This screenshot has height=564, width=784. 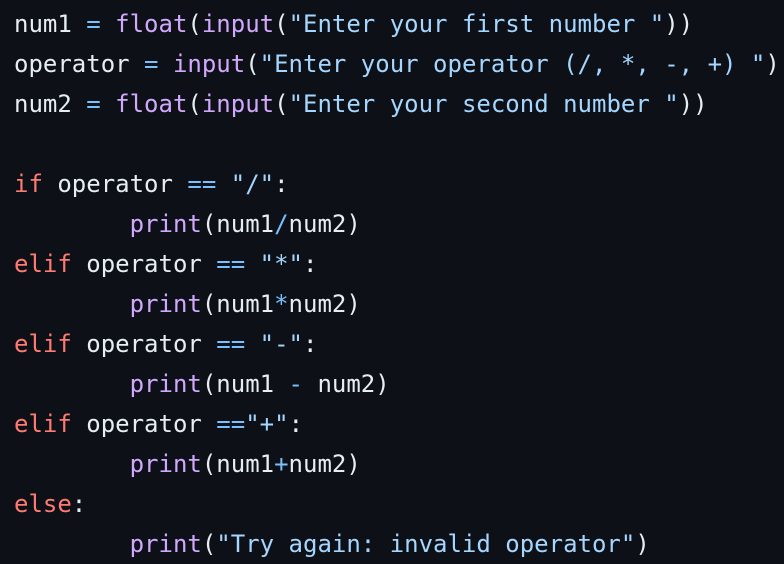 What do you see at coordinates (397, 424) in the screenshot?
I see `code-line: elif operator =="+":` at bounding box center [397, 424].